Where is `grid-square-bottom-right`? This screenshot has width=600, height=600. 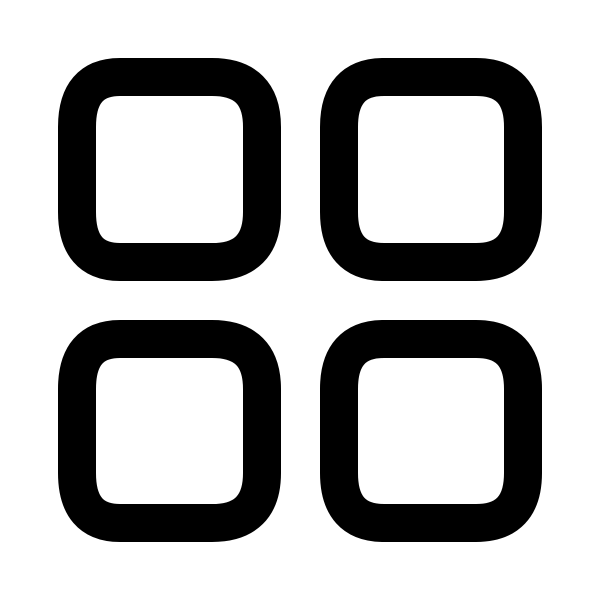
grid-square-bottom-right is located at coordinates (431, 431).